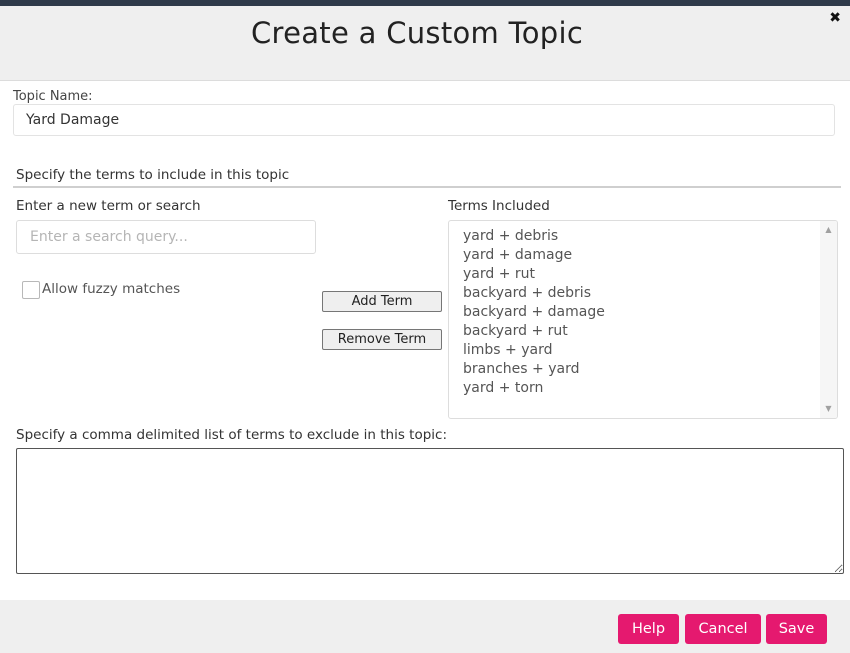  I want to click on terms-included-label: Terms Included, so click(499, 206).